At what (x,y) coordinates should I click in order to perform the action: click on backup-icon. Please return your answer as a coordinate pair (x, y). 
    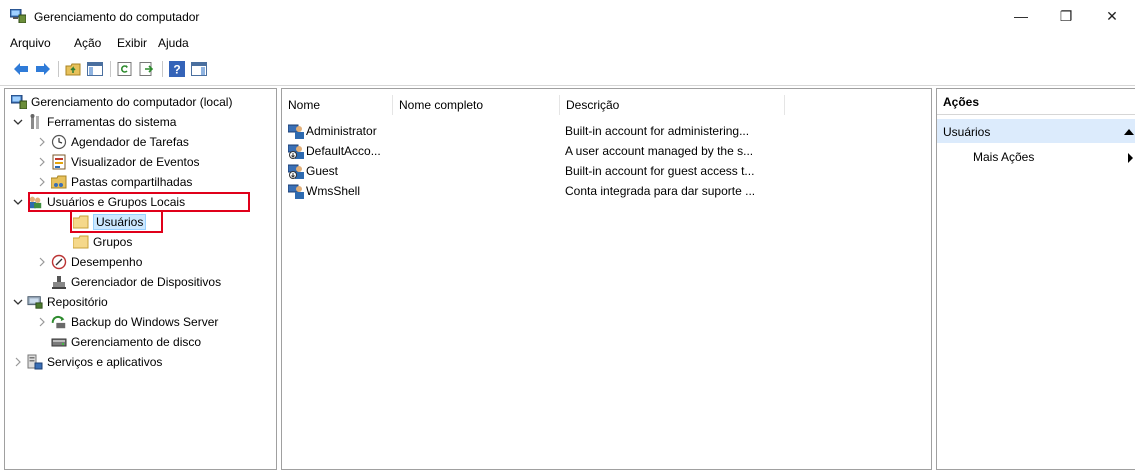
    Looking at the image, I should click on (59, 322).